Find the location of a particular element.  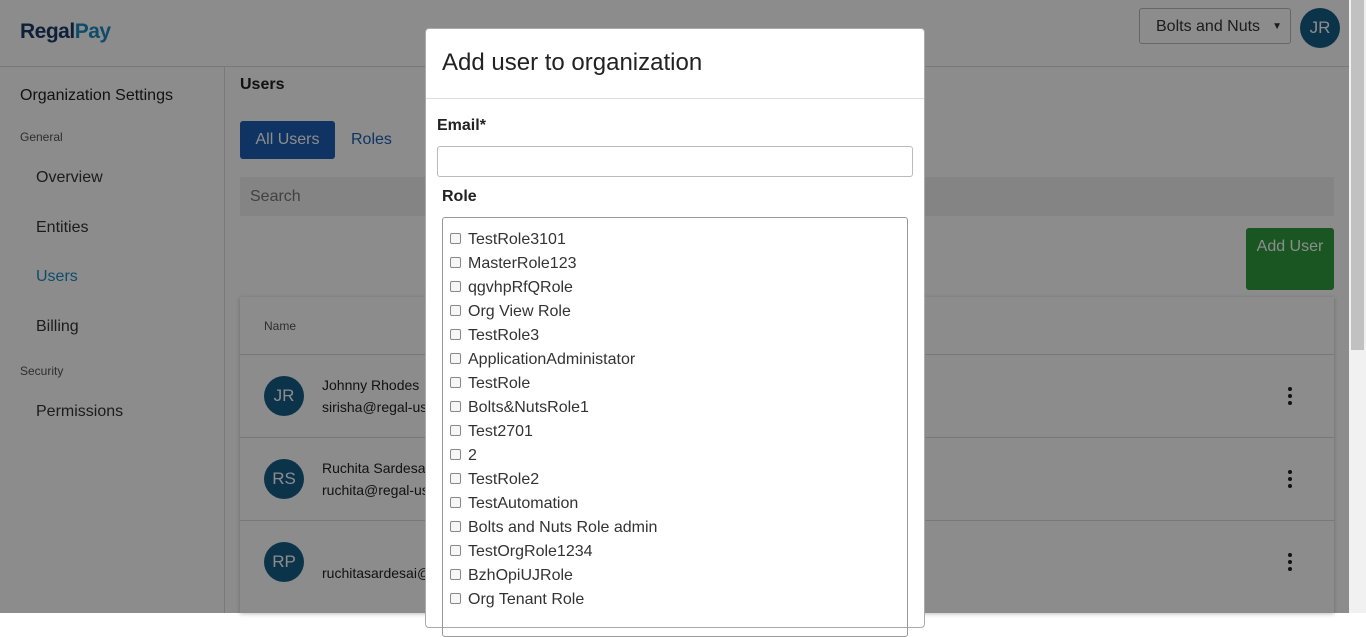

role-option-label: TestAutomation is located at coordinates (523, 503).